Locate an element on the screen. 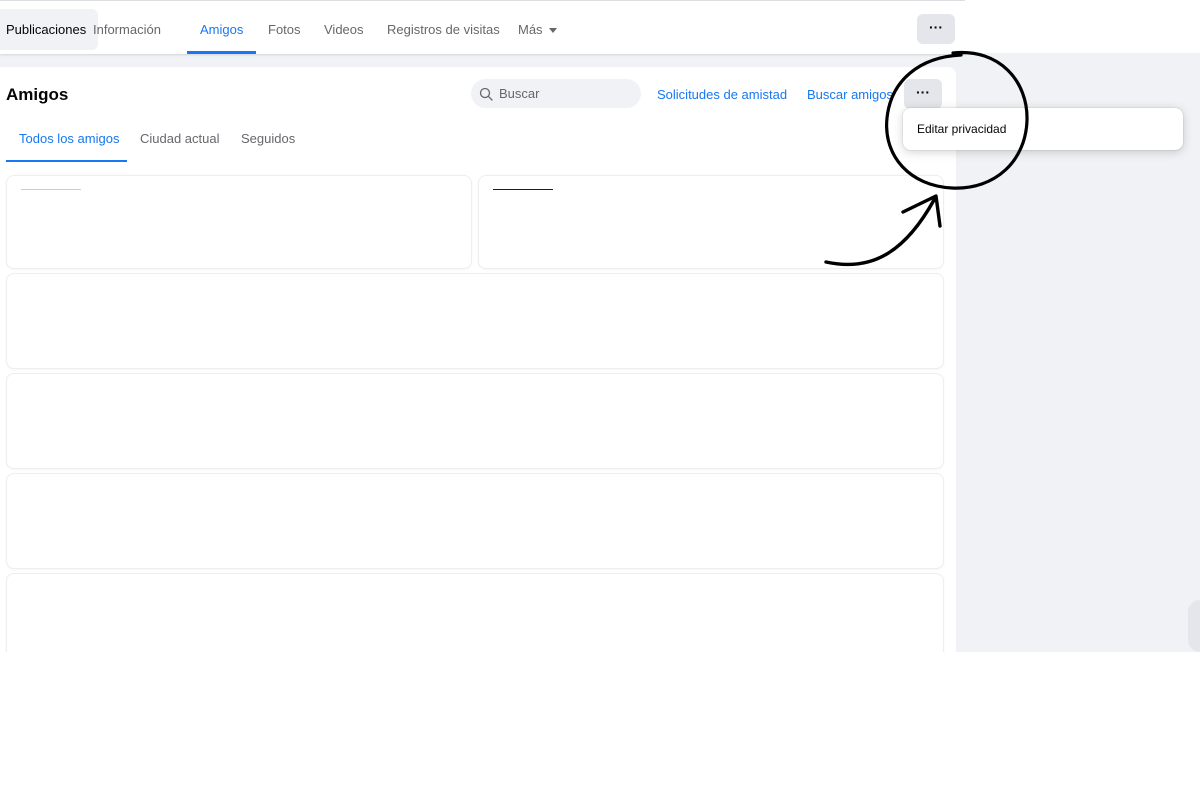  tab-fotos: Fotos is located at coordinates (284, 29).